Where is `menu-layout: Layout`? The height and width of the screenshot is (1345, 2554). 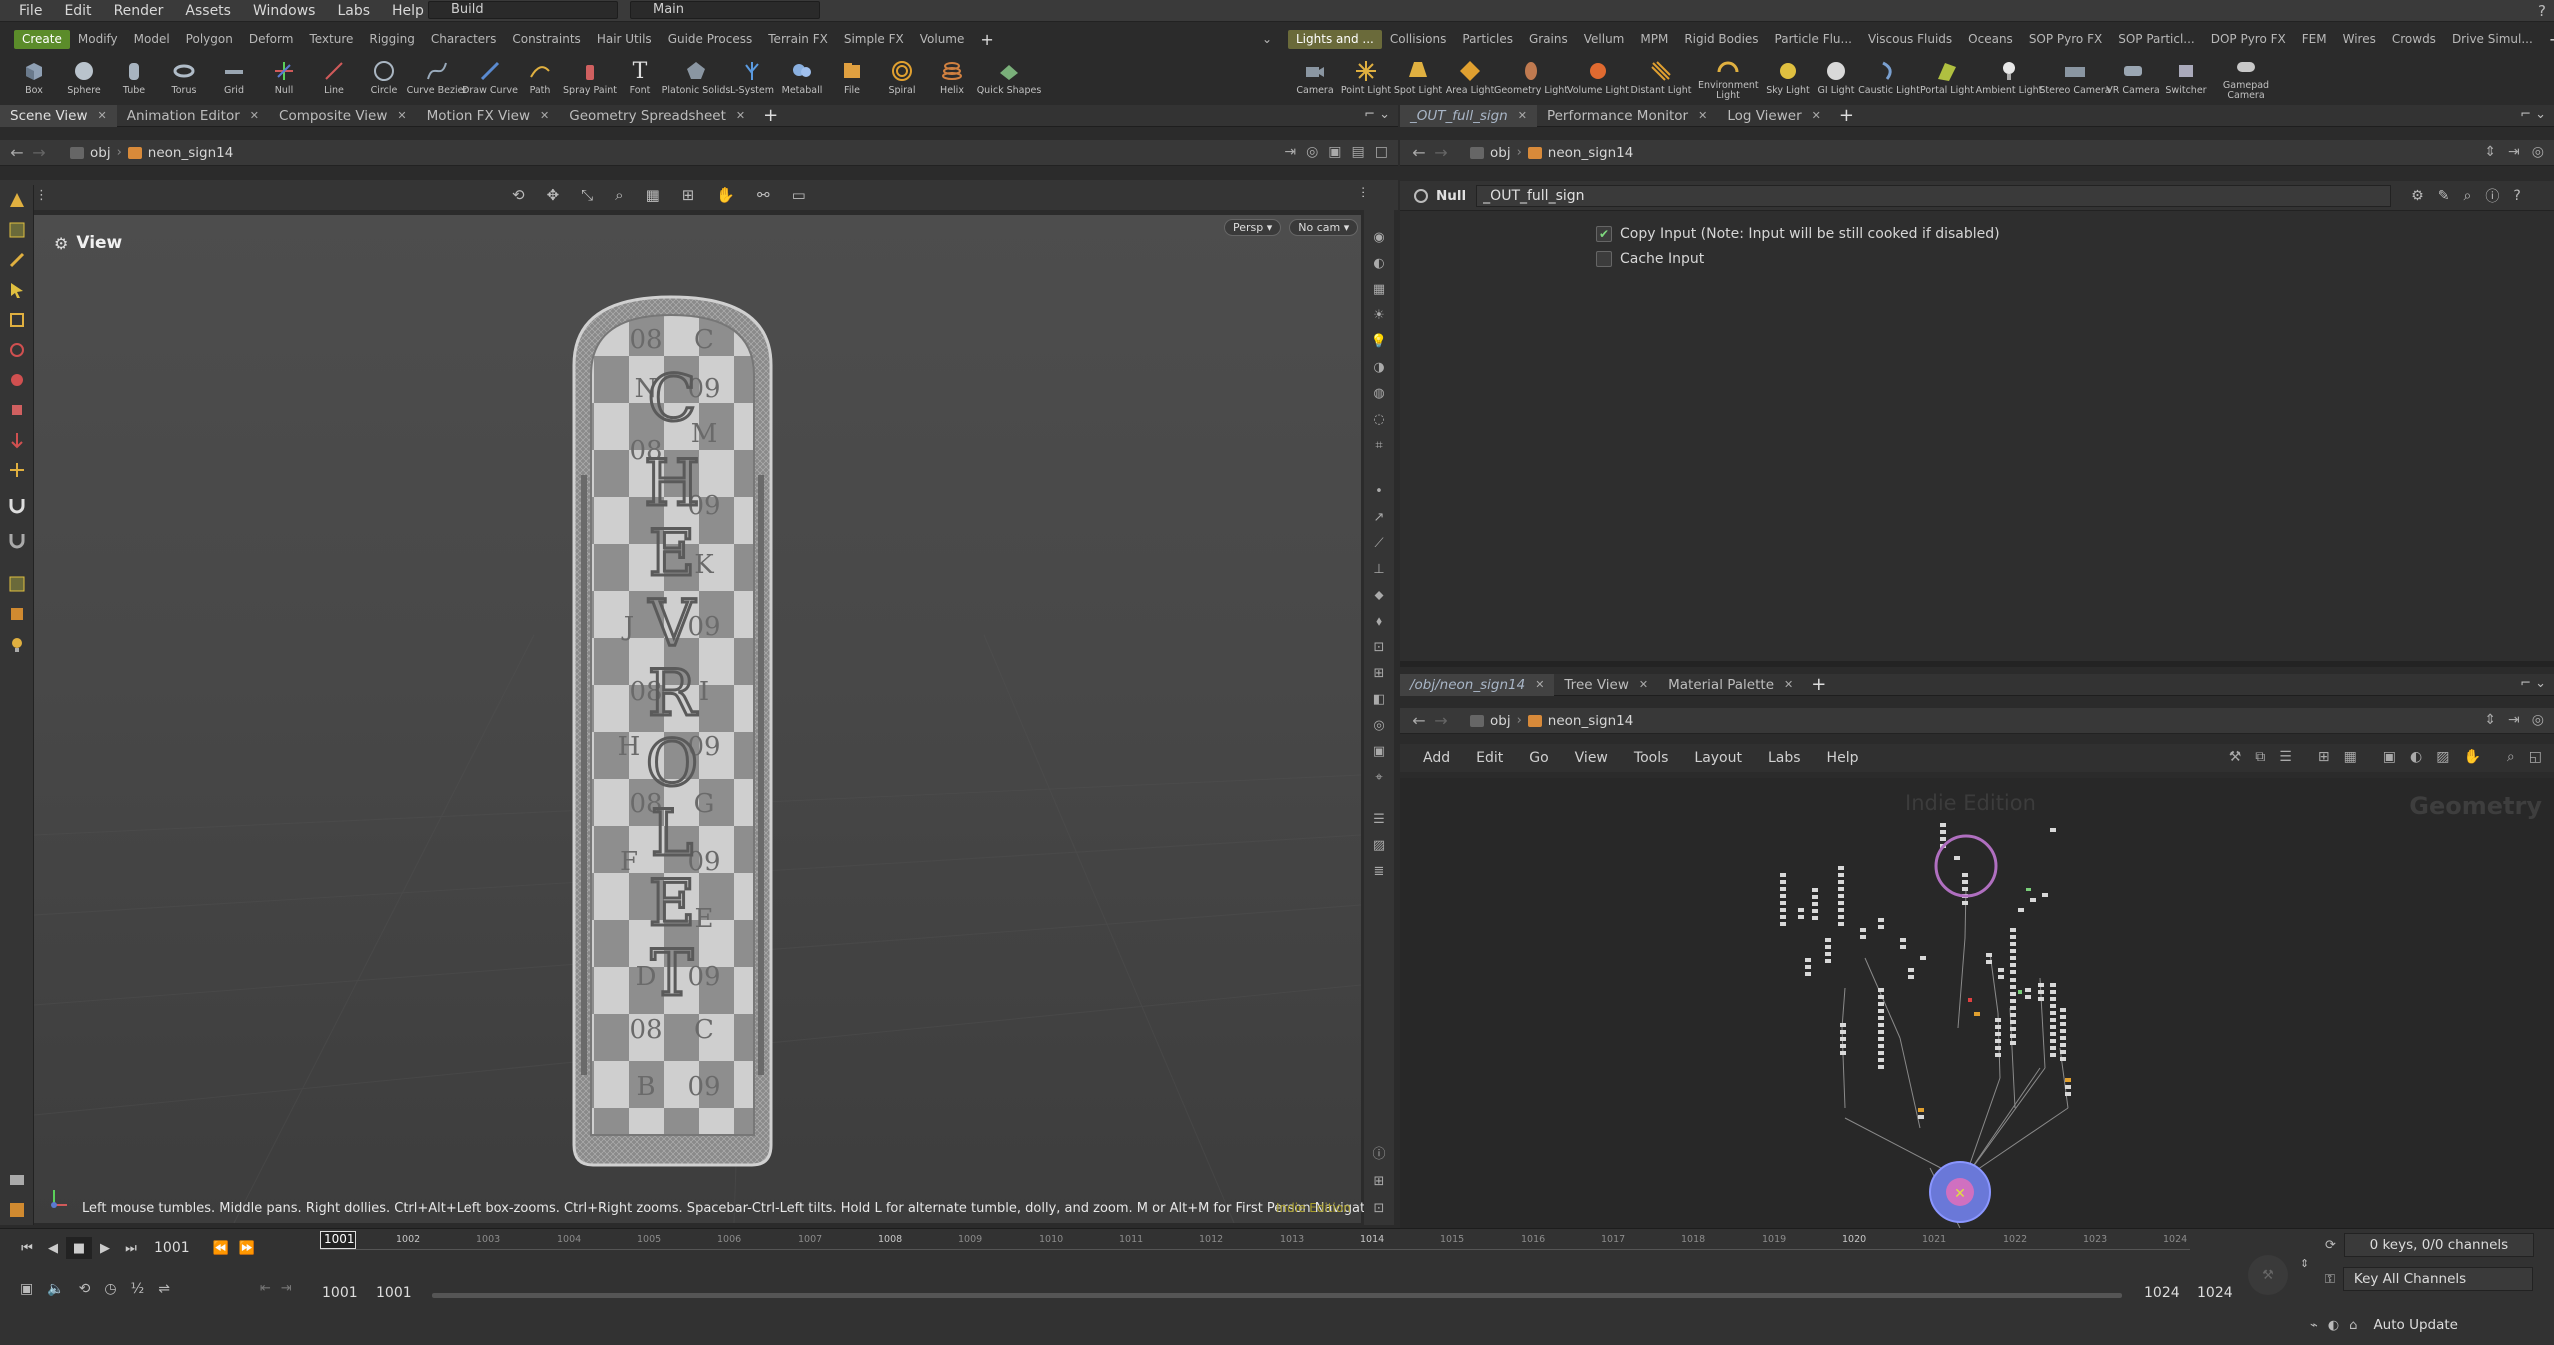 menu-layout: Layout is located at coordinates (1718, 758).